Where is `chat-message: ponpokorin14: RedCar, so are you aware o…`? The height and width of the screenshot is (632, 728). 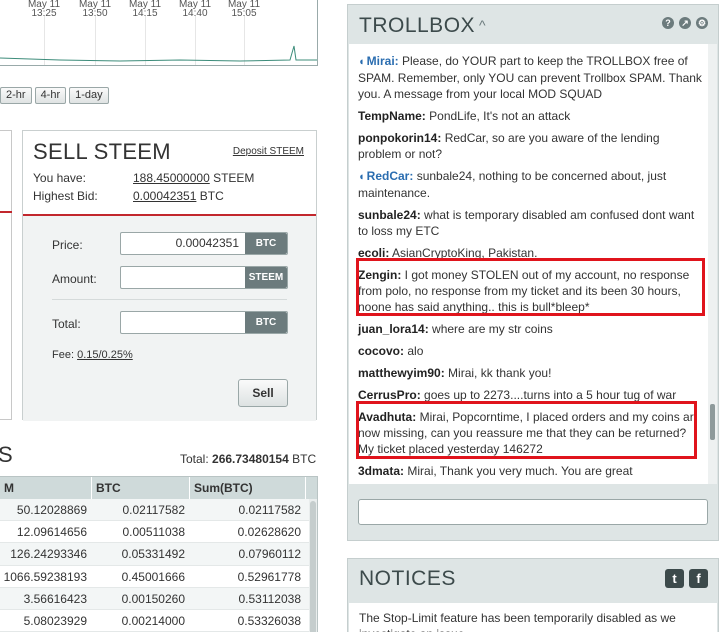
chat-message: ponpokorin14: RedCar, so are you aware o… is located at coordinates (531, 146).